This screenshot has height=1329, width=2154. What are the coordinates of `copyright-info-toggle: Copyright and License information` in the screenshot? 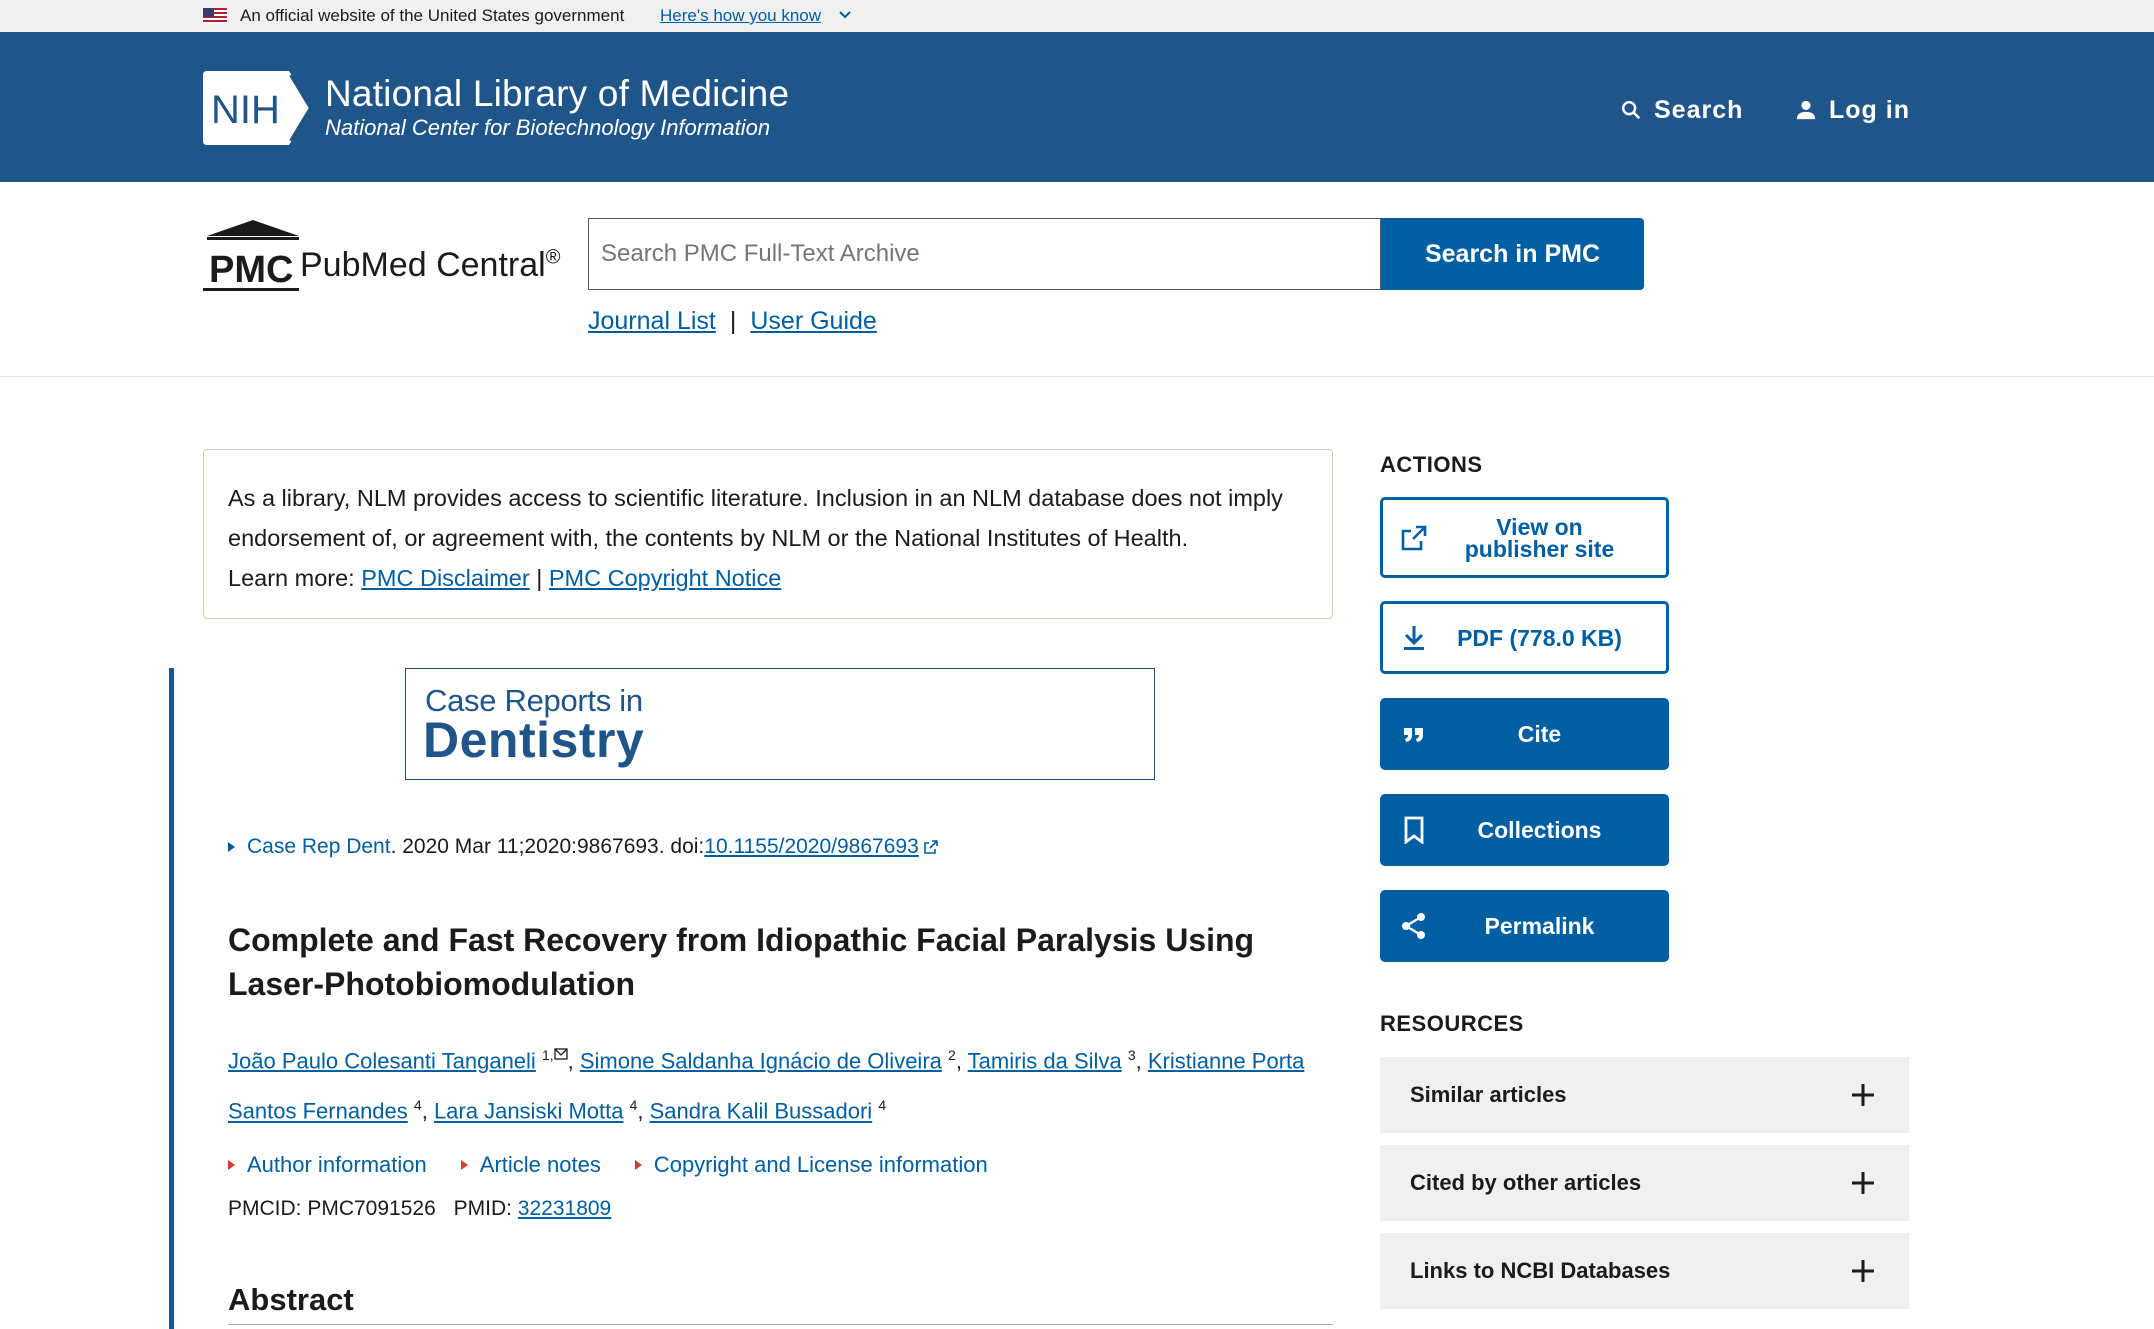 It's located at (811, 1165).